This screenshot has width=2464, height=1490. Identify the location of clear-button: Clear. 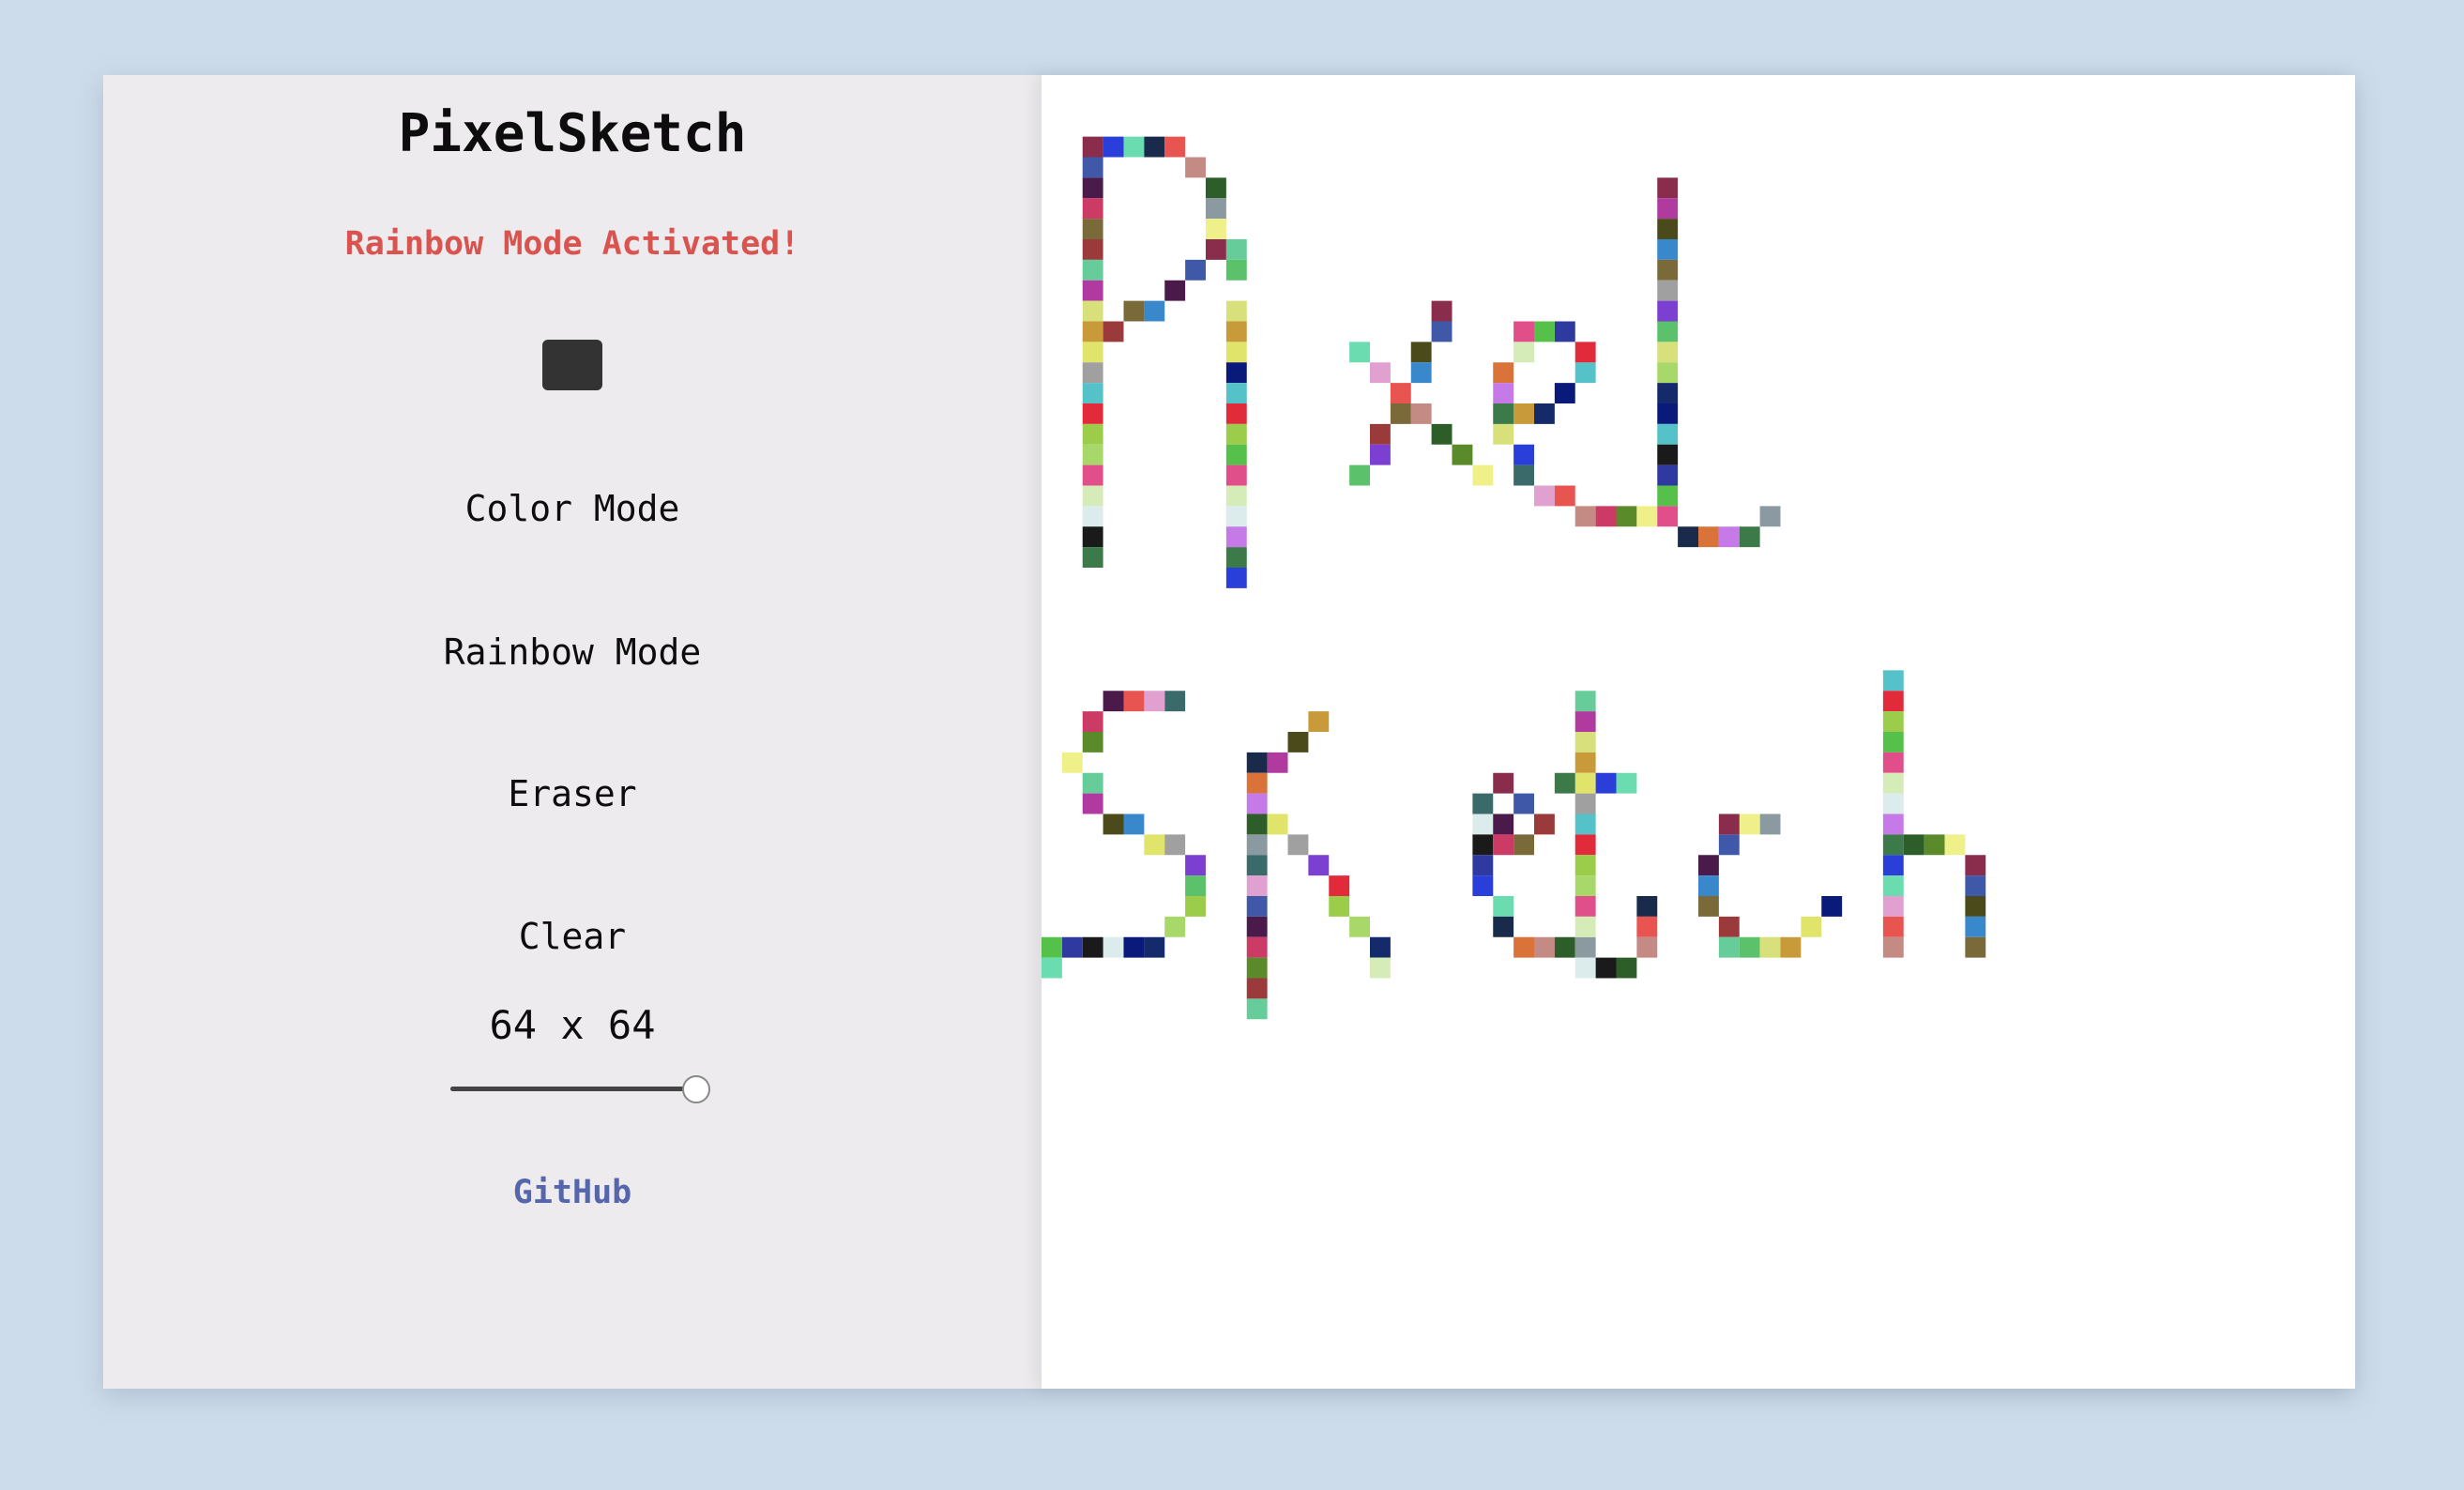
(572, 936).